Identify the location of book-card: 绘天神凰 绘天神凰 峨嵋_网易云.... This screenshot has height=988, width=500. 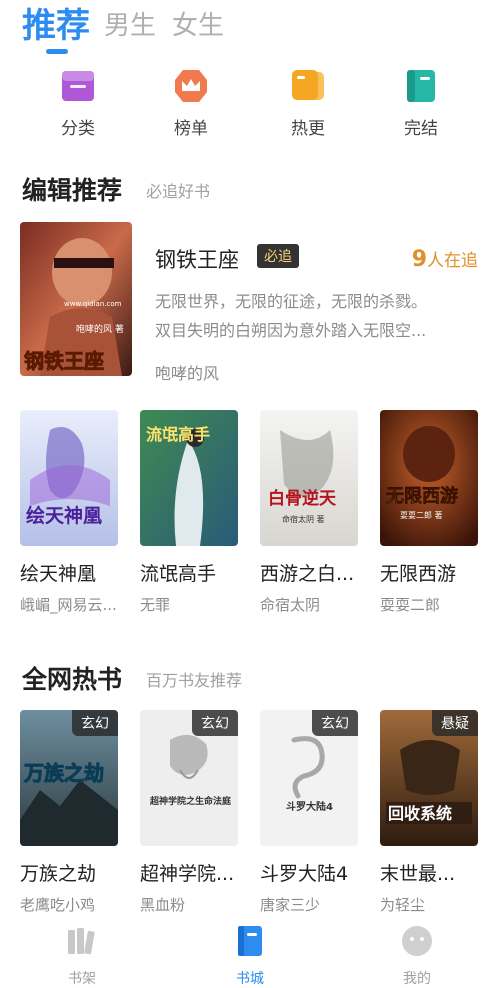
(69, 512).